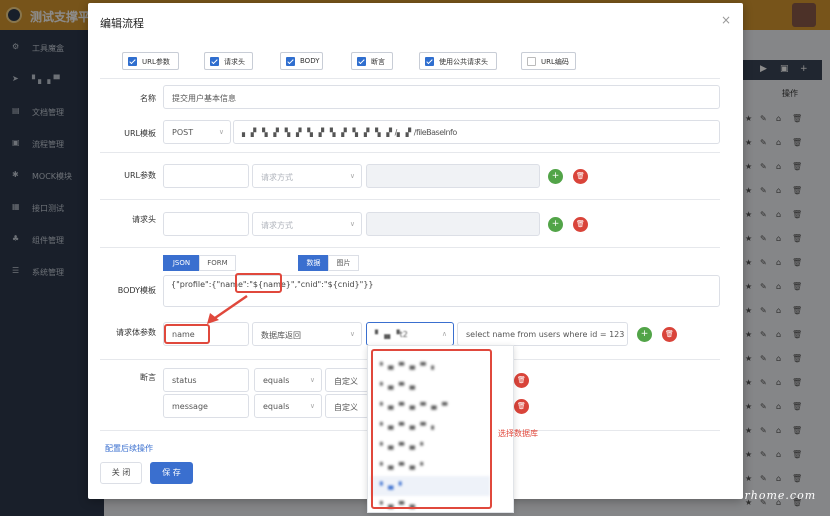 This screenshot has height=516, width=830. I want to click on watermark: testerhome.com, so click(764, 495).